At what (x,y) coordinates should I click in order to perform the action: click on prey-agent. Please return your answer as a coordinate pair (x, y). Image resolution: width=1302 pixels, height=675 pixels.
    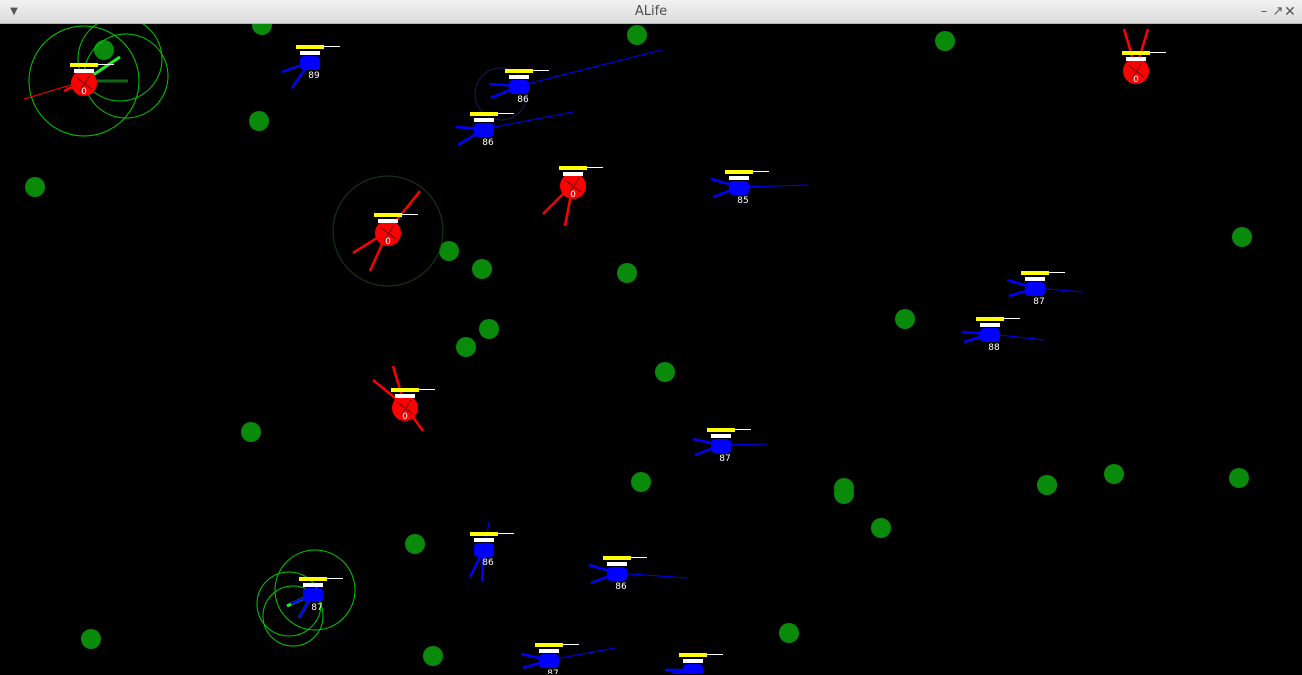
    Looking at the image, I should click on (694, 663).